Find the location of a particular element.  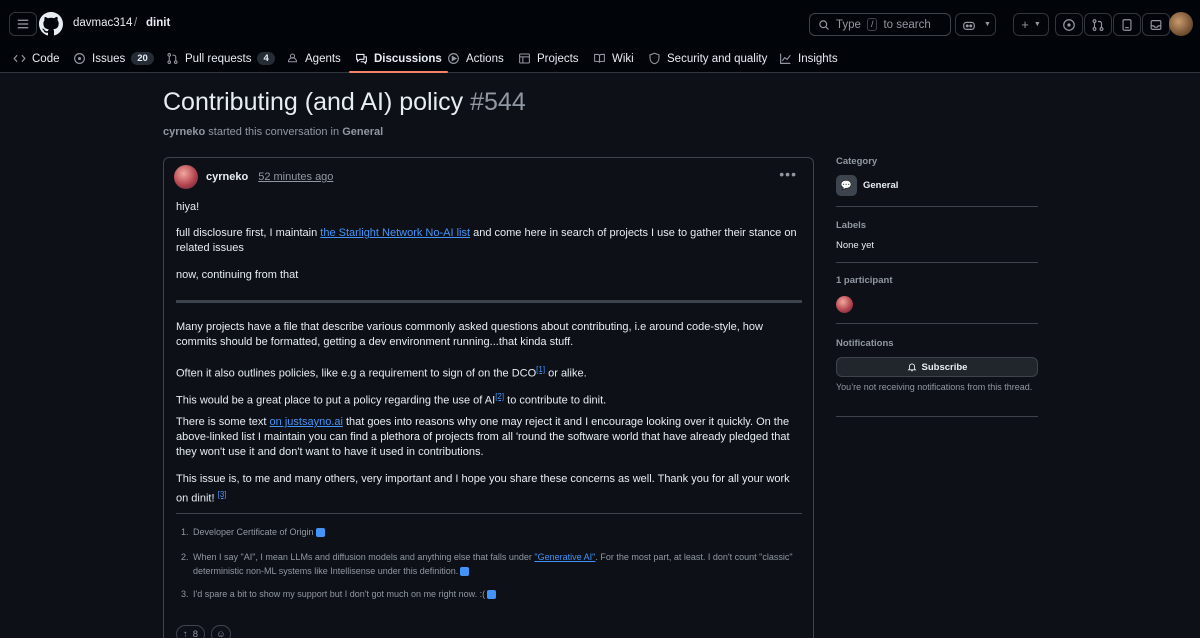

tab-label: Security and quality is located at coordinates (717, 58).